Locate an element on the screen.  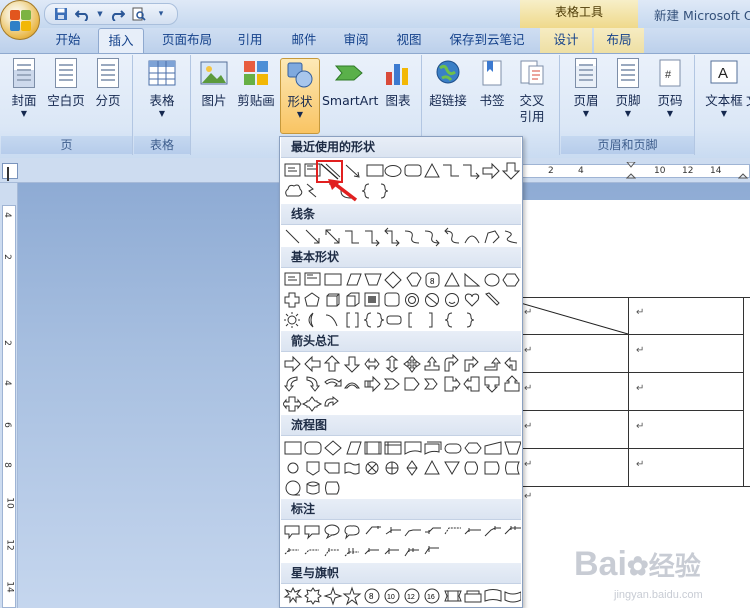
shapes-icon is located at coordinates (300, 75).